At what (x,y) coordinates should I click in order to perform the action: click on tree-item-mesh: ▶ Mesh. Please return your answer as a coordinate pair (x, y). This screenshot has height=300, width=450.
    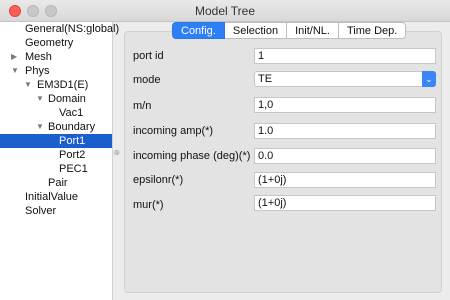
    Looking at the image, I should click on (56, 57).